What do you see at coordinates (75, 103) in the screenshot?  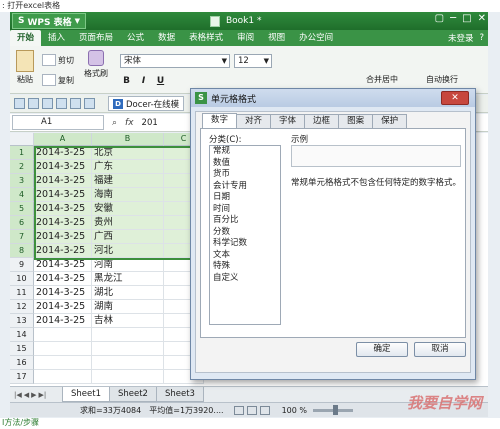 I see `undo-icon` at bounding box center [75, 103].